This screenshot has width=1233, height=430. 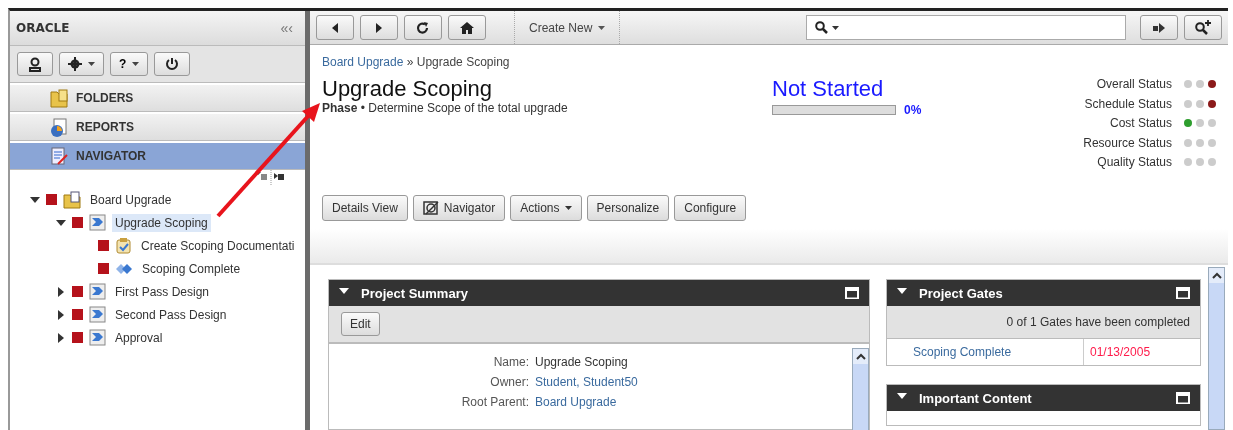 What do you see at coordinates (157, 156) in the screenshot?
I see `accordion-header: NAVIGATOR` at bounding box center [157, 156].